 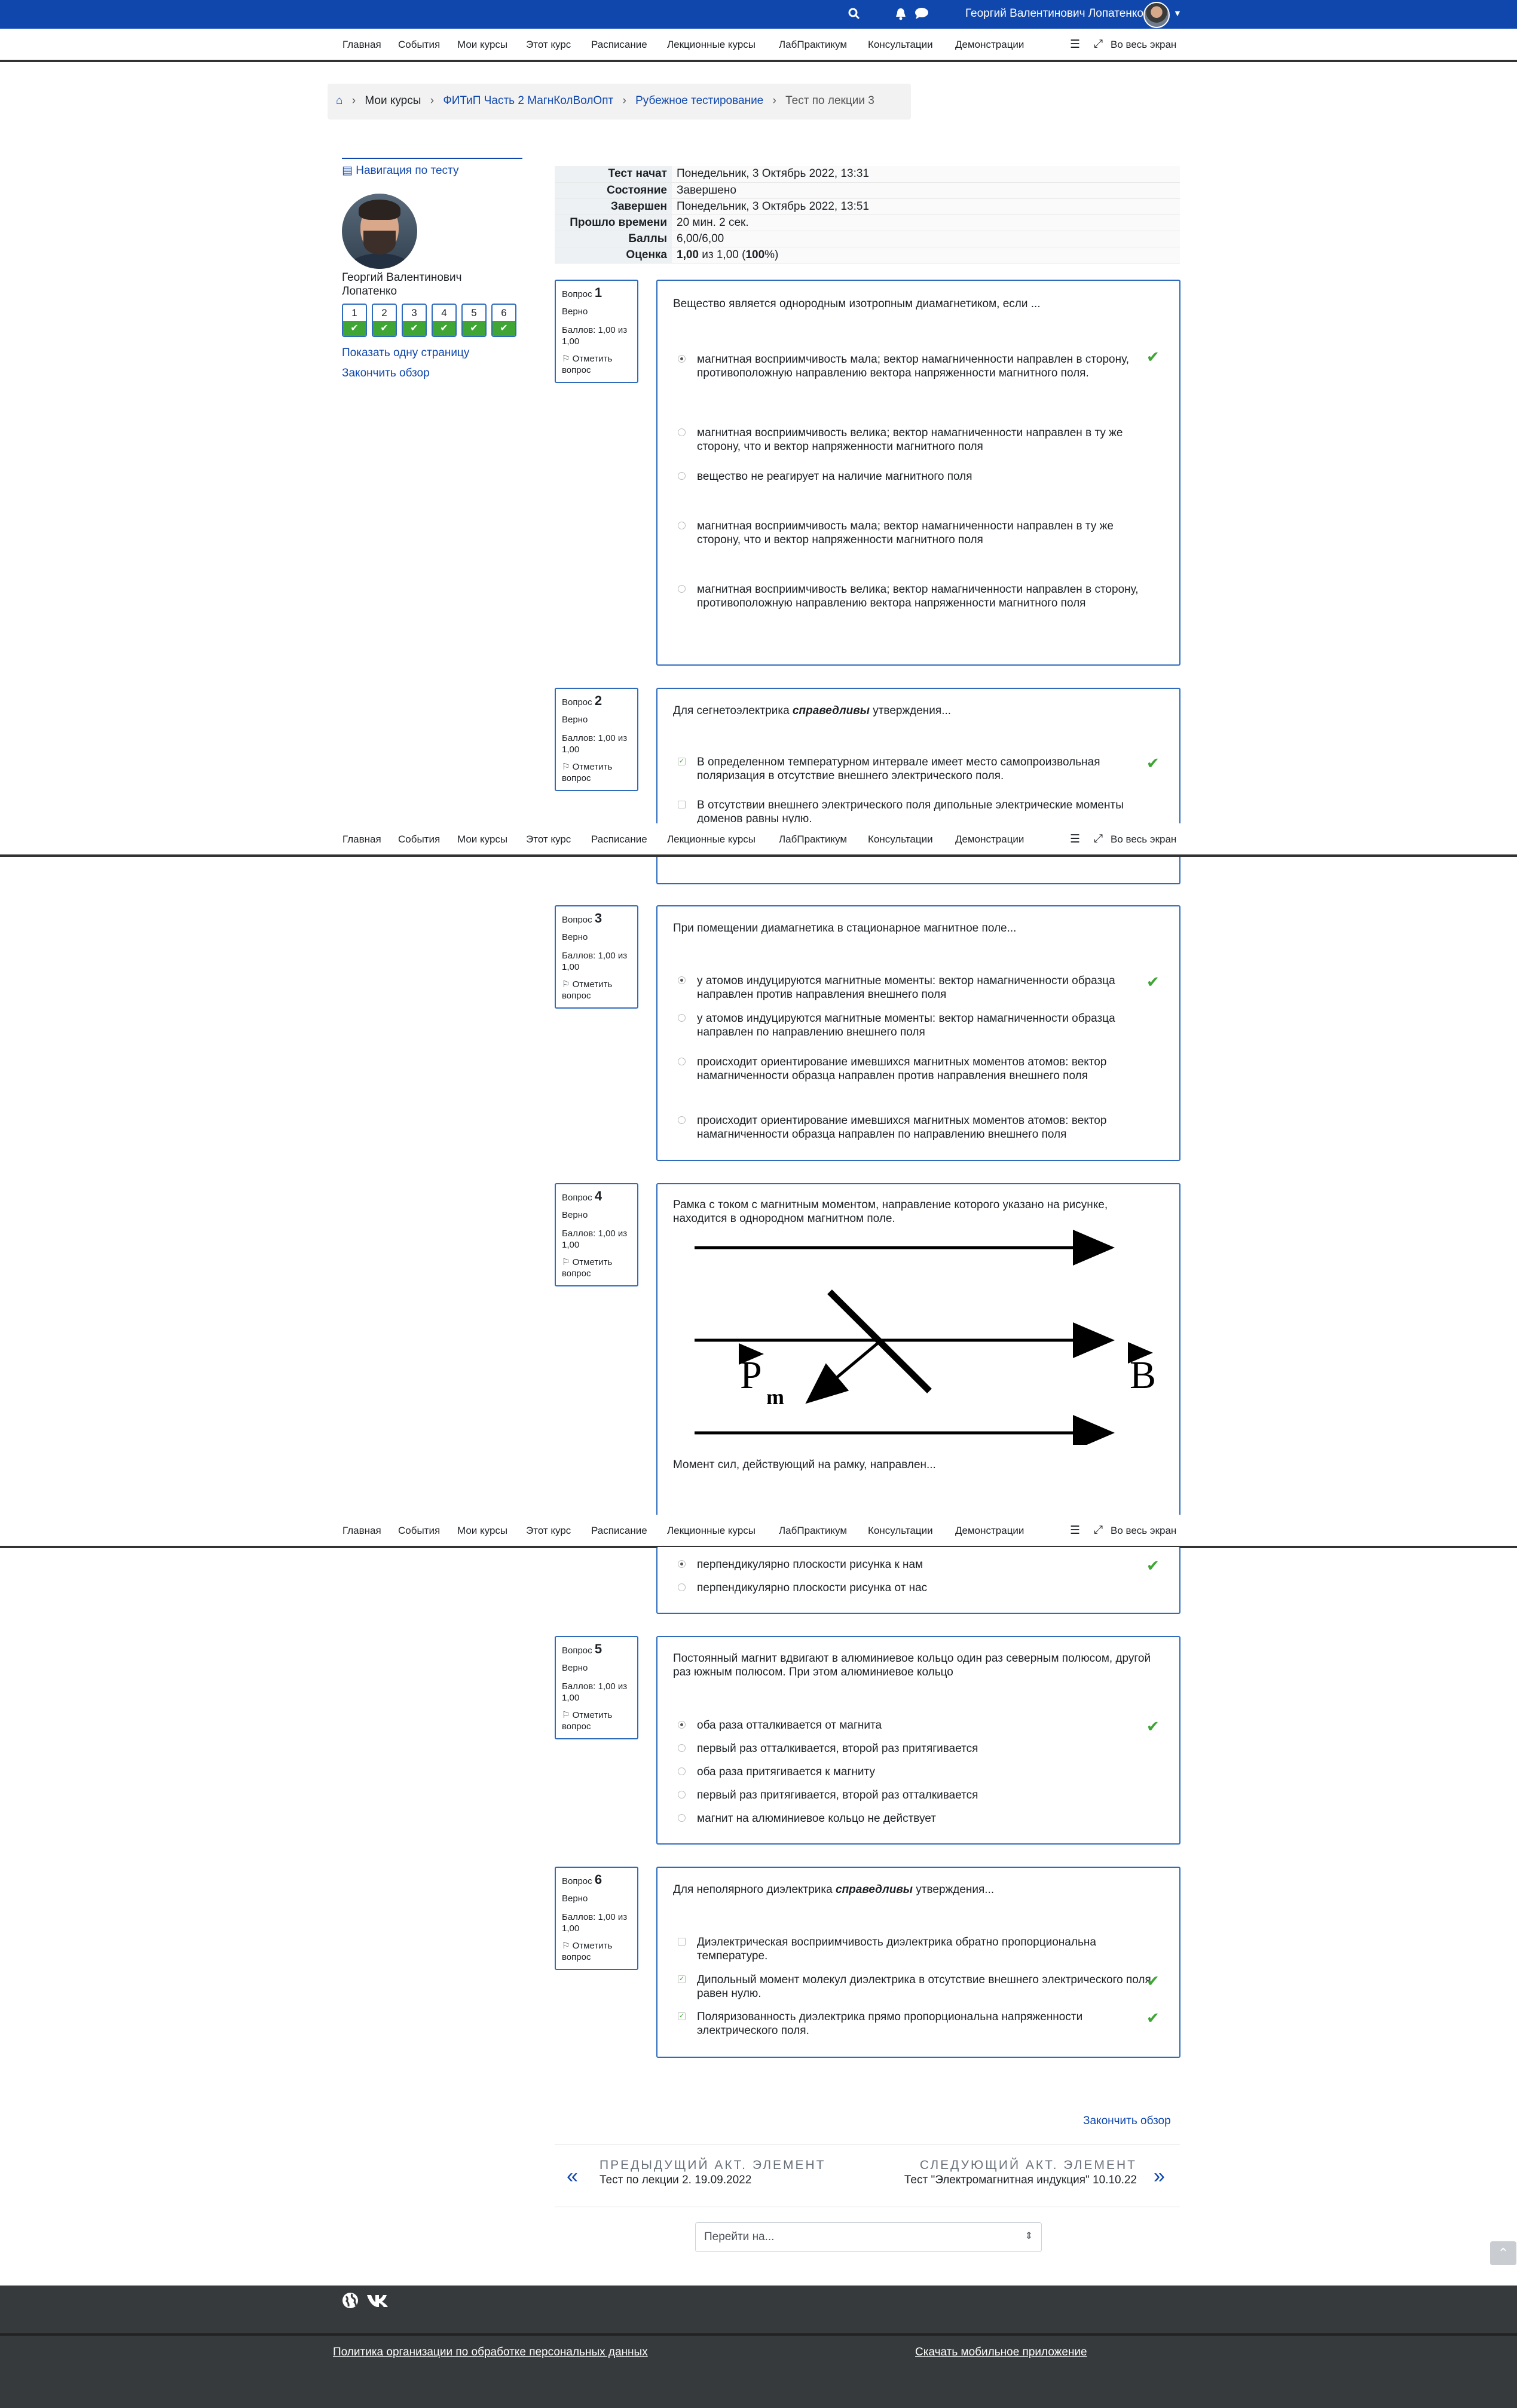 What do you see at coordinates (922, 15) in the screenshot?
I see `chat-icon` at bounding box center [922, 15].